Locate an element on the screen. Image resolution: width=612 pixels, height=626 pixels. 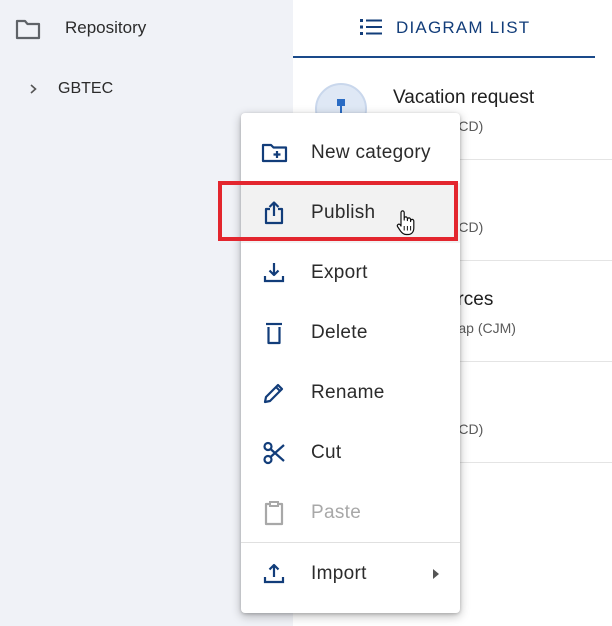
folder-add-icon is located at coordinates (274, 153).